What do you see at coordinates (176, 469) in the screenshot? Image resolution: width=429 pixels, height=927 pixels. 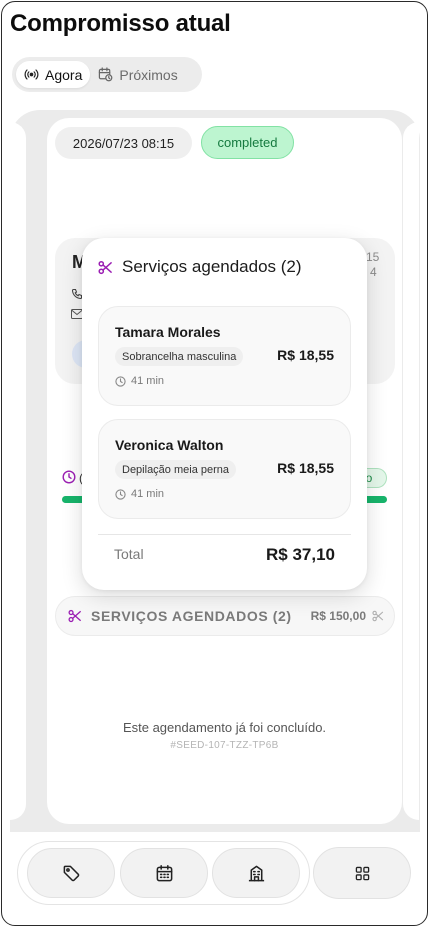 I see `service-name-tag: Depilação meia perna` at bounding box center [176, 469].